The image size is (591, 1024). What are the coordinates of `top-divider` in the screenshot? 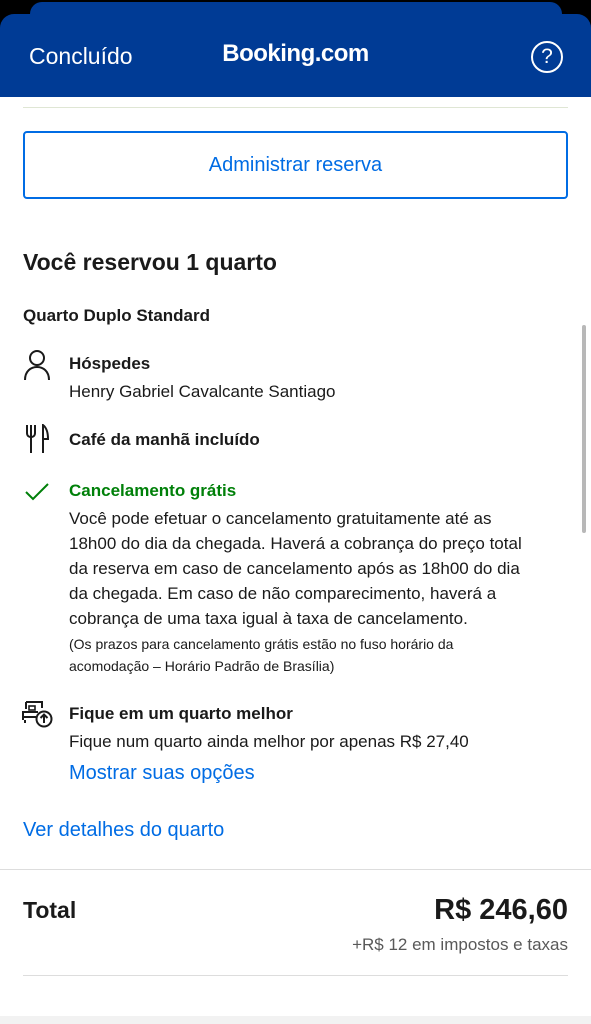 It's located at (295, 107).